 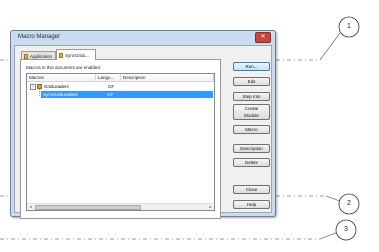 What do you see at coordinates (263, 37) in the screenshot?
I see `close-icon: ✕` at bounding box center [263, 37].